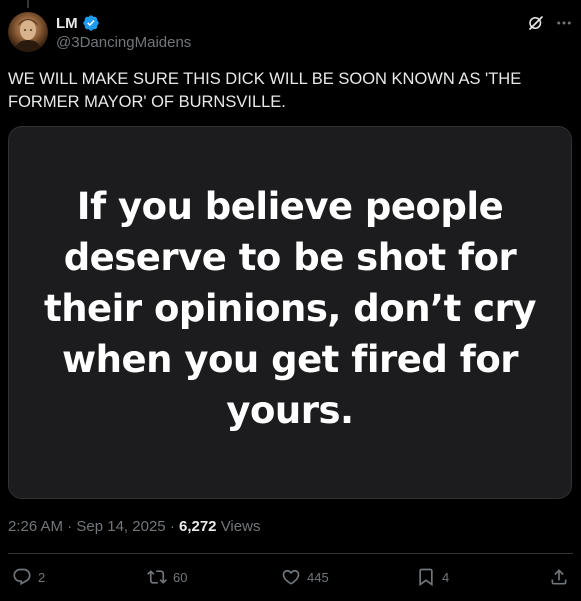 This screenshot has height=601, width=581. What do you see at coordinates (290, 34) in the screenshot?
I see `tweet-header: LM @3DancingMaidens` at bounding box center [290, 34].